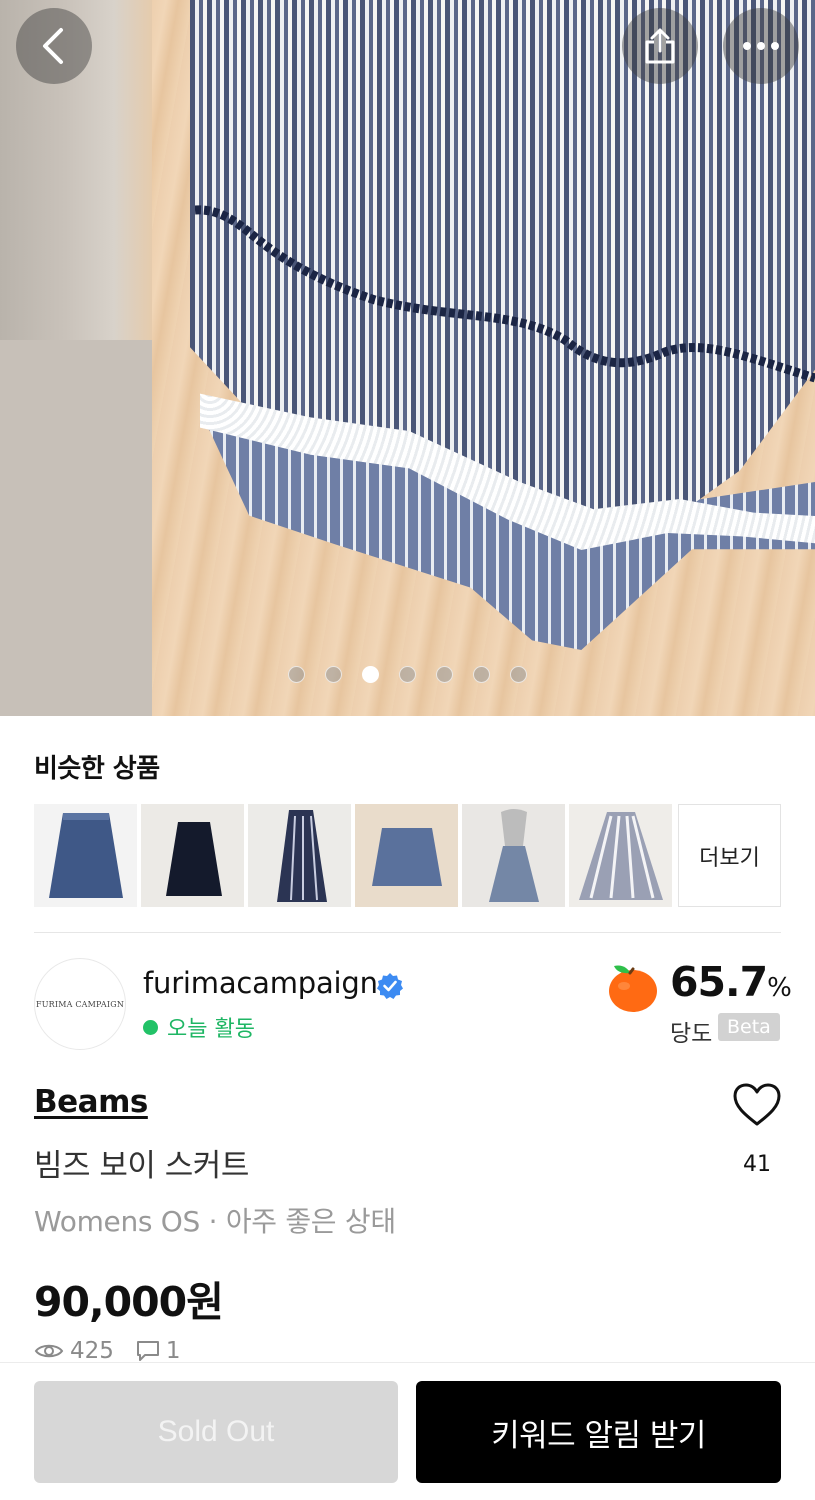 The width and height of the screenshot is (815, 1500). I want to click on section-divider, so click(407, 932).